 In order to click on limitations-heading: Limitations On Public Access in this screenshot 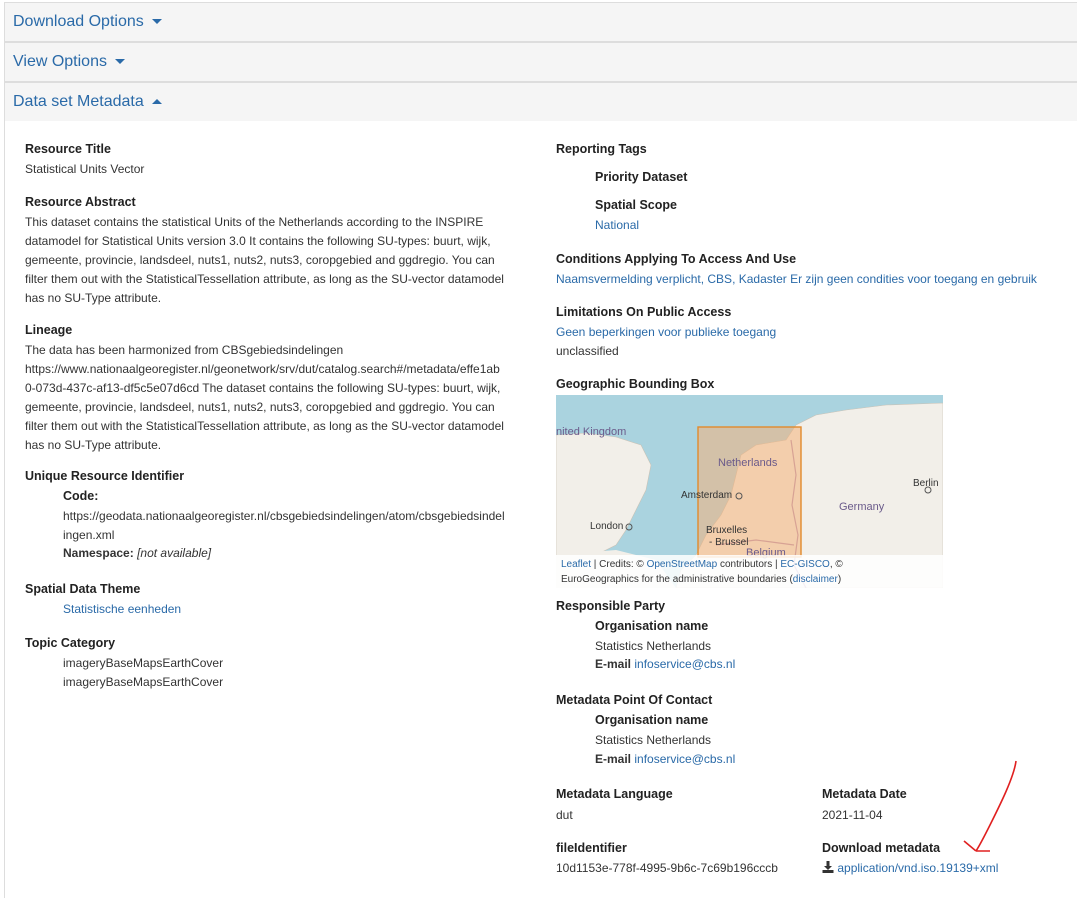, I will do `click(644, 312)`.